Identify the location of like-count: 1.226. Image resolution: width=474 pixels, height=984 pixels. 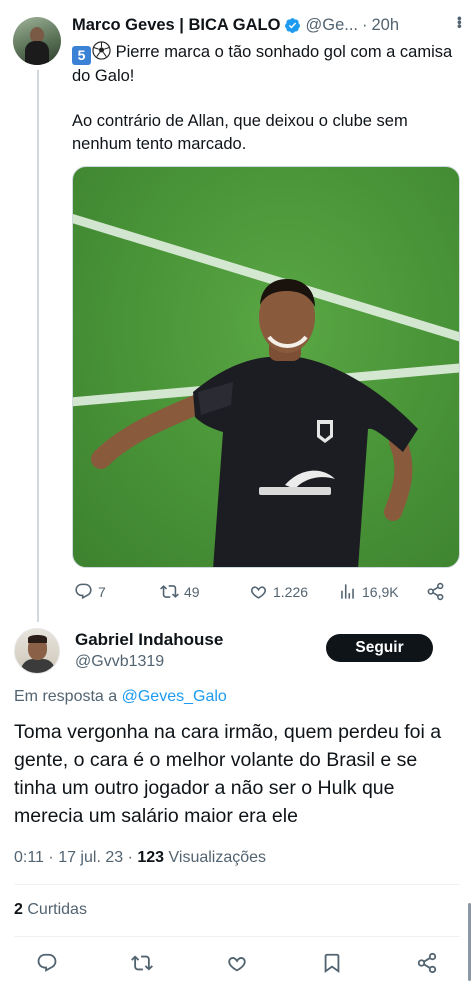
(291, 591).